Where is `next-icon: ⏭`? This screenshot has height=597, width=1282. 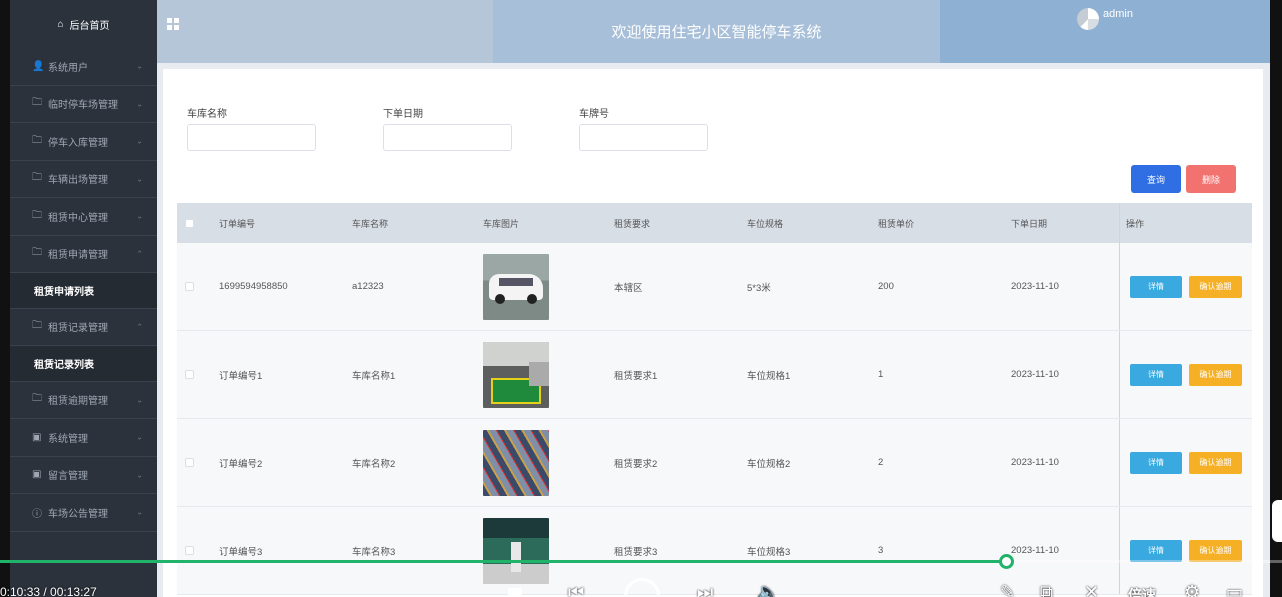 next-icon: ⏭ is located at coordinates (705, 589).